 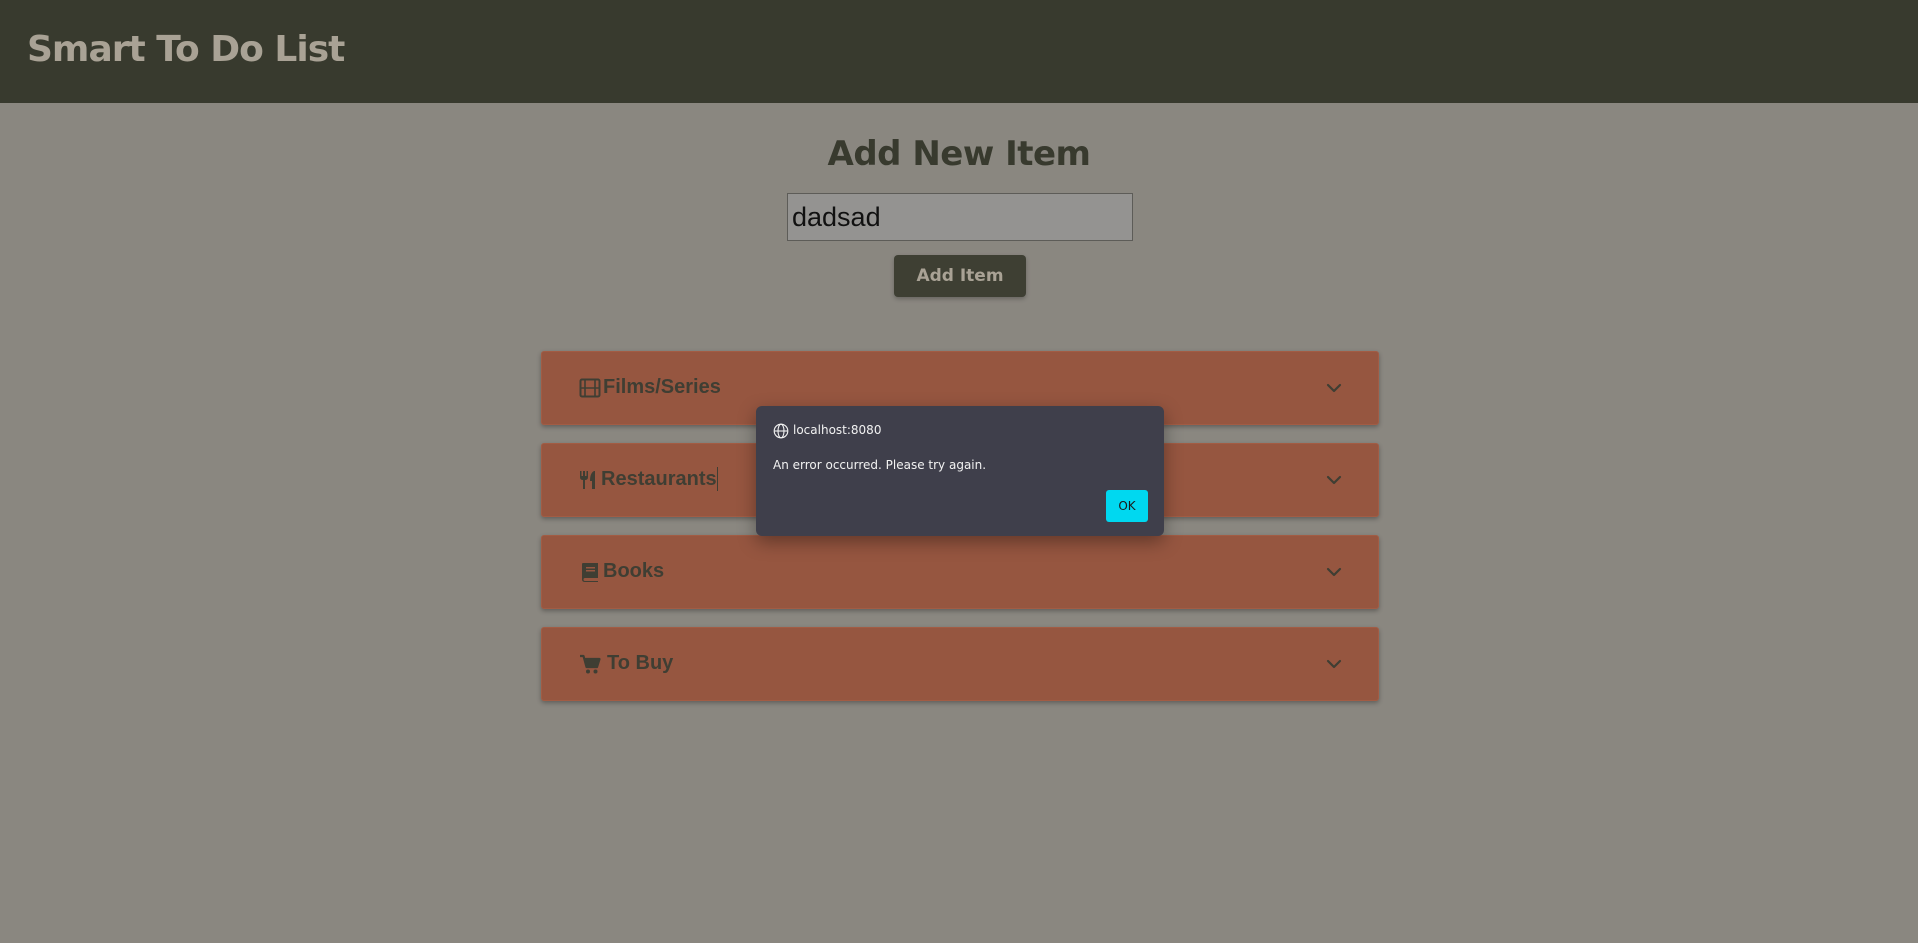 What do you see at coordinates (717, 479) in the screenshot?
I see `text-caret` at bounding box center [717, 479].